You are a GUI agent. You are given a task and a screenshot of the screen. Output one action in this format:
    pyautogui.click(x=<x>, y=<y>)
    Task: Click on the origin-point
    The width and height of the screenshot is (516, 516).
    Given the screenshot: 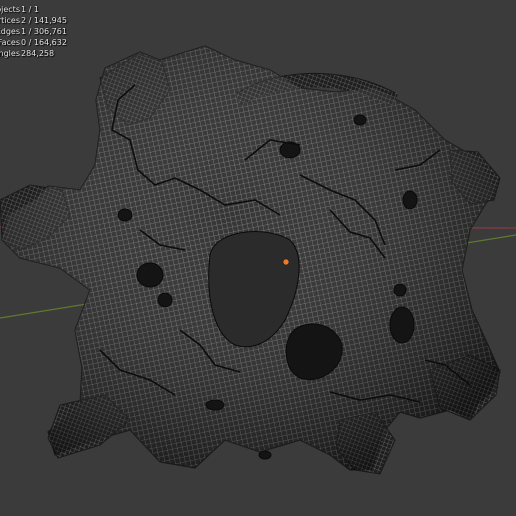 What is the action you would take?
    pyautogui.click(x=286, y=262)
    